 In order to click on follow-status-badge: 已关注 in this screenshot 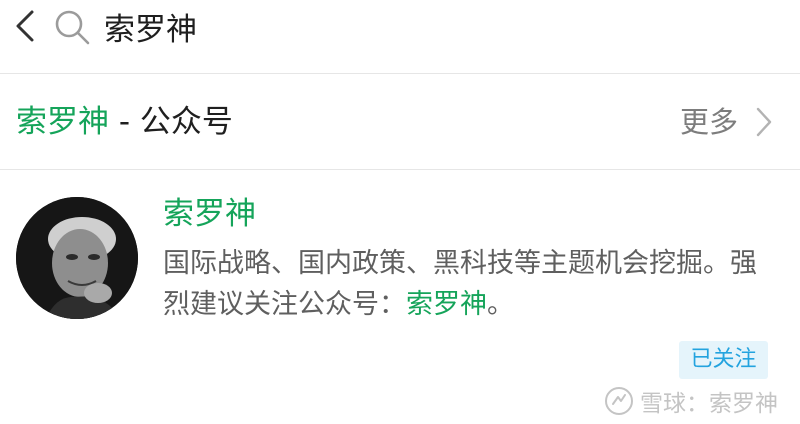, I will do `click(723, 360)`.